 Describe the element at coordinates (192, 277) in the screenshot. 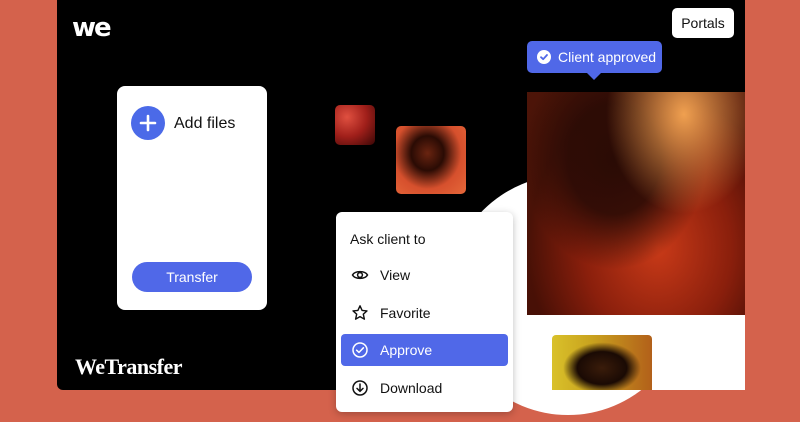

I see `transfer-button: Transfer` at that location.